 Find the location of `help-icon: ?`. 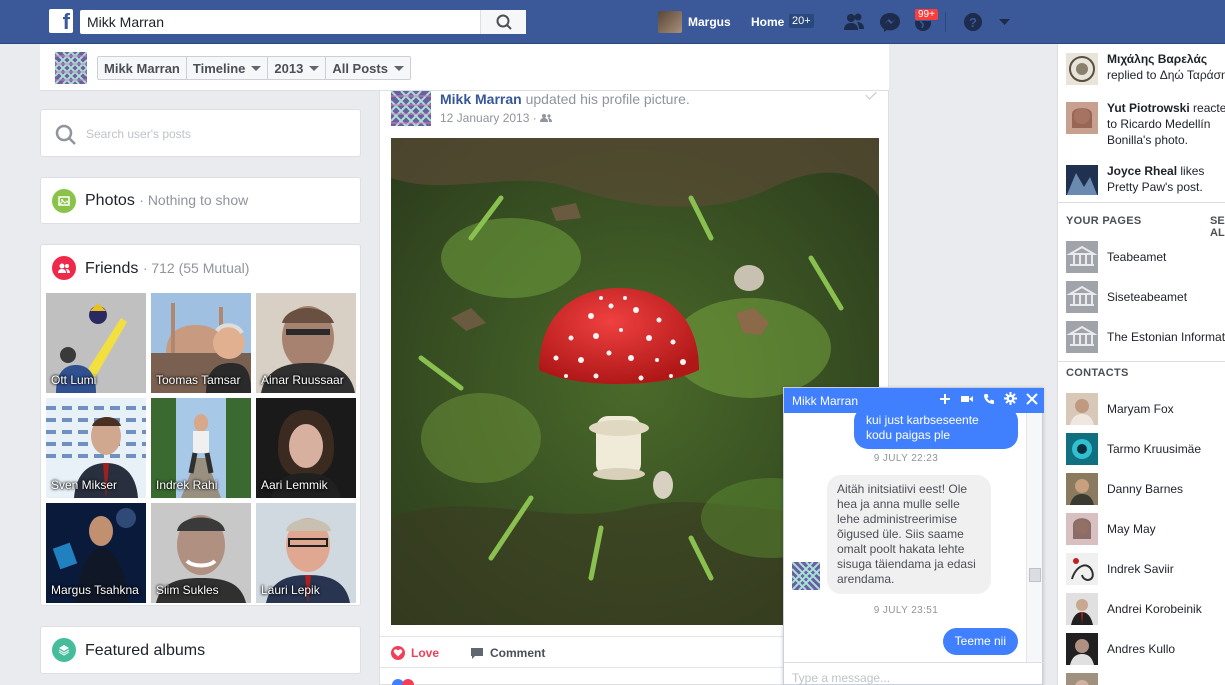

help-icon: ? is located at coordinates (973, 22).